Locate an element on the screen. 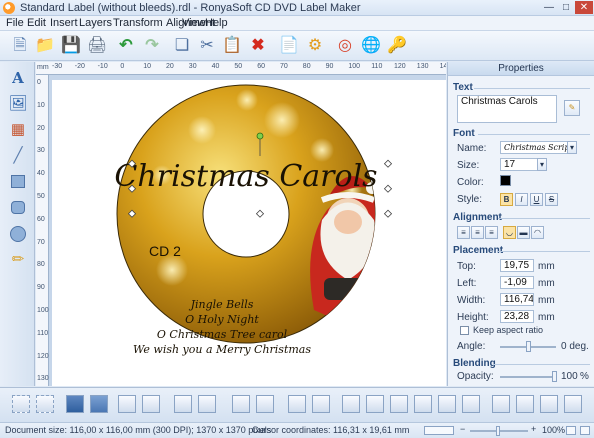 The width and height of the screenshot is (594, 438). strikeout-button: S is located at coordinates (551, 199).